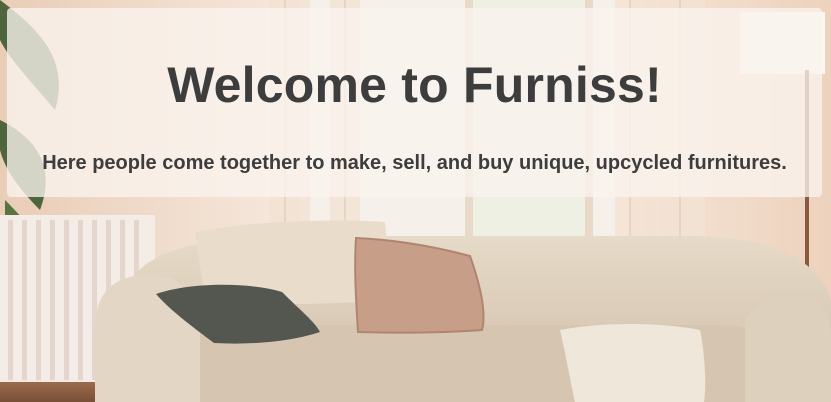 This screenshot has height=402, width=831. Describe the element at coordinates (414, 85) in the screenshot. I see `page-title: Welcome to Furniss!` at that location.